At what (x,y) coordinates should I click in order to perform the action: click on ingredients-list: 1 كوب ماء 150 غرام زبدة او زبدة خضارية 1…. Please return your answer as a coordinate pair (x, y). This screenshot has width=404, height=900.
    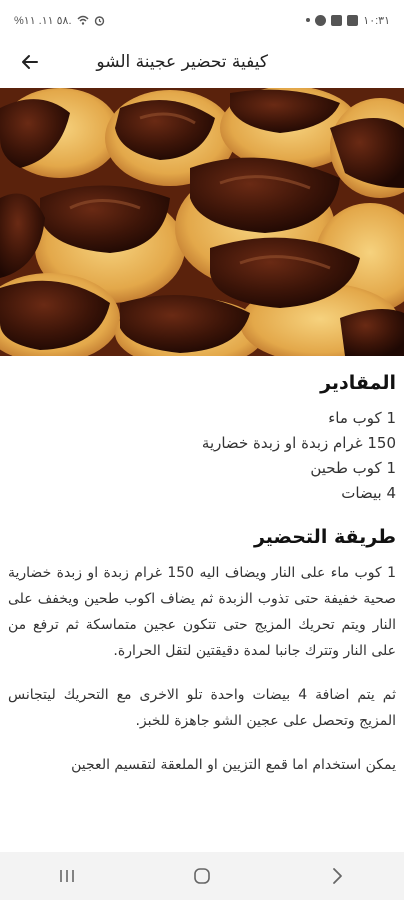
    Looking at the image, I should click on (202, 456).